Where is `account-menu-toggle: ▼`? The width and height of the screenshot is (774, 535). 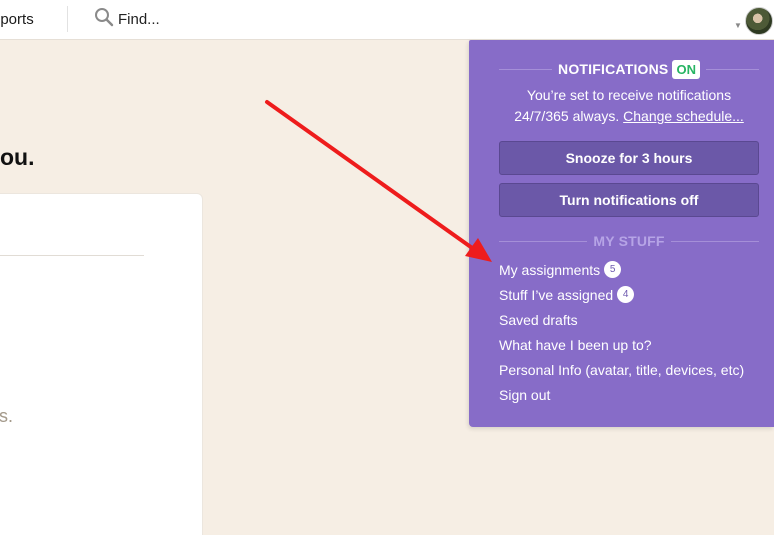
account-menu-toggle: ▼ is located at coordinates (754, 21).